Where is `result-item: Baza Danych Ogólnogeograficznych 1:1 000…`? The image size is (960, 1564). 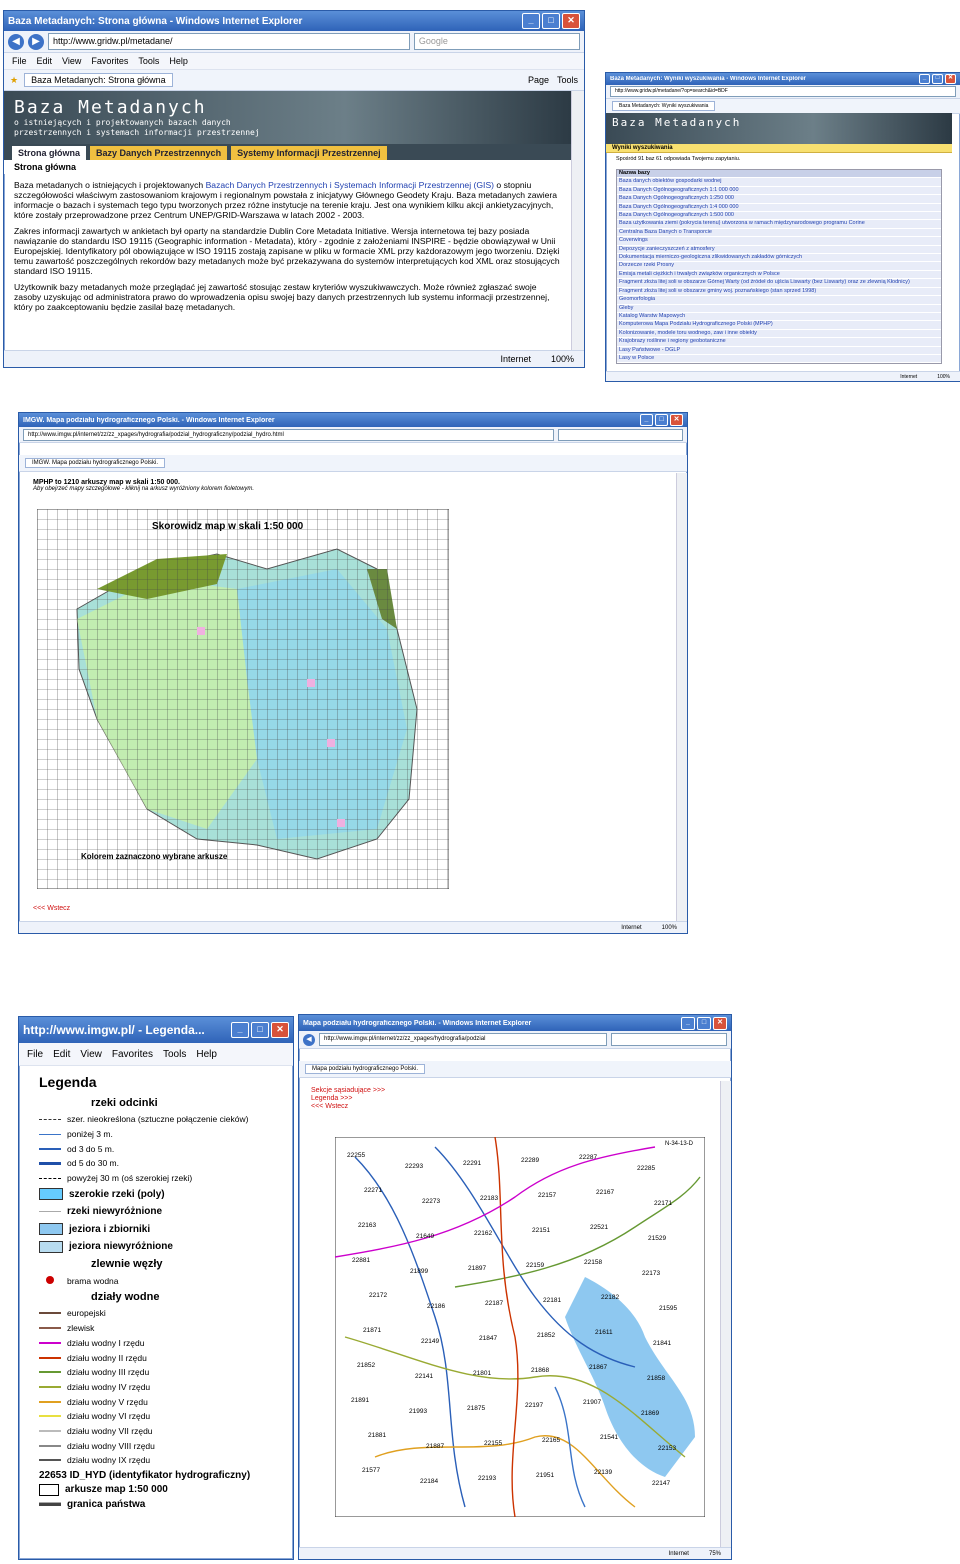
result-item: Baza Danych Ogólnogeograficznych 1:1 000… is located at coordinates (779, 191).